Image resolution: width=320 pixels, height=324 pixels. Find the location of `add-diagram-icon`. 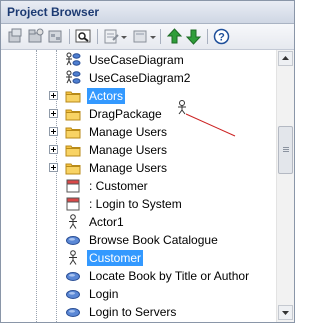

add-diagram-icon is located at coordinates (55, 36).